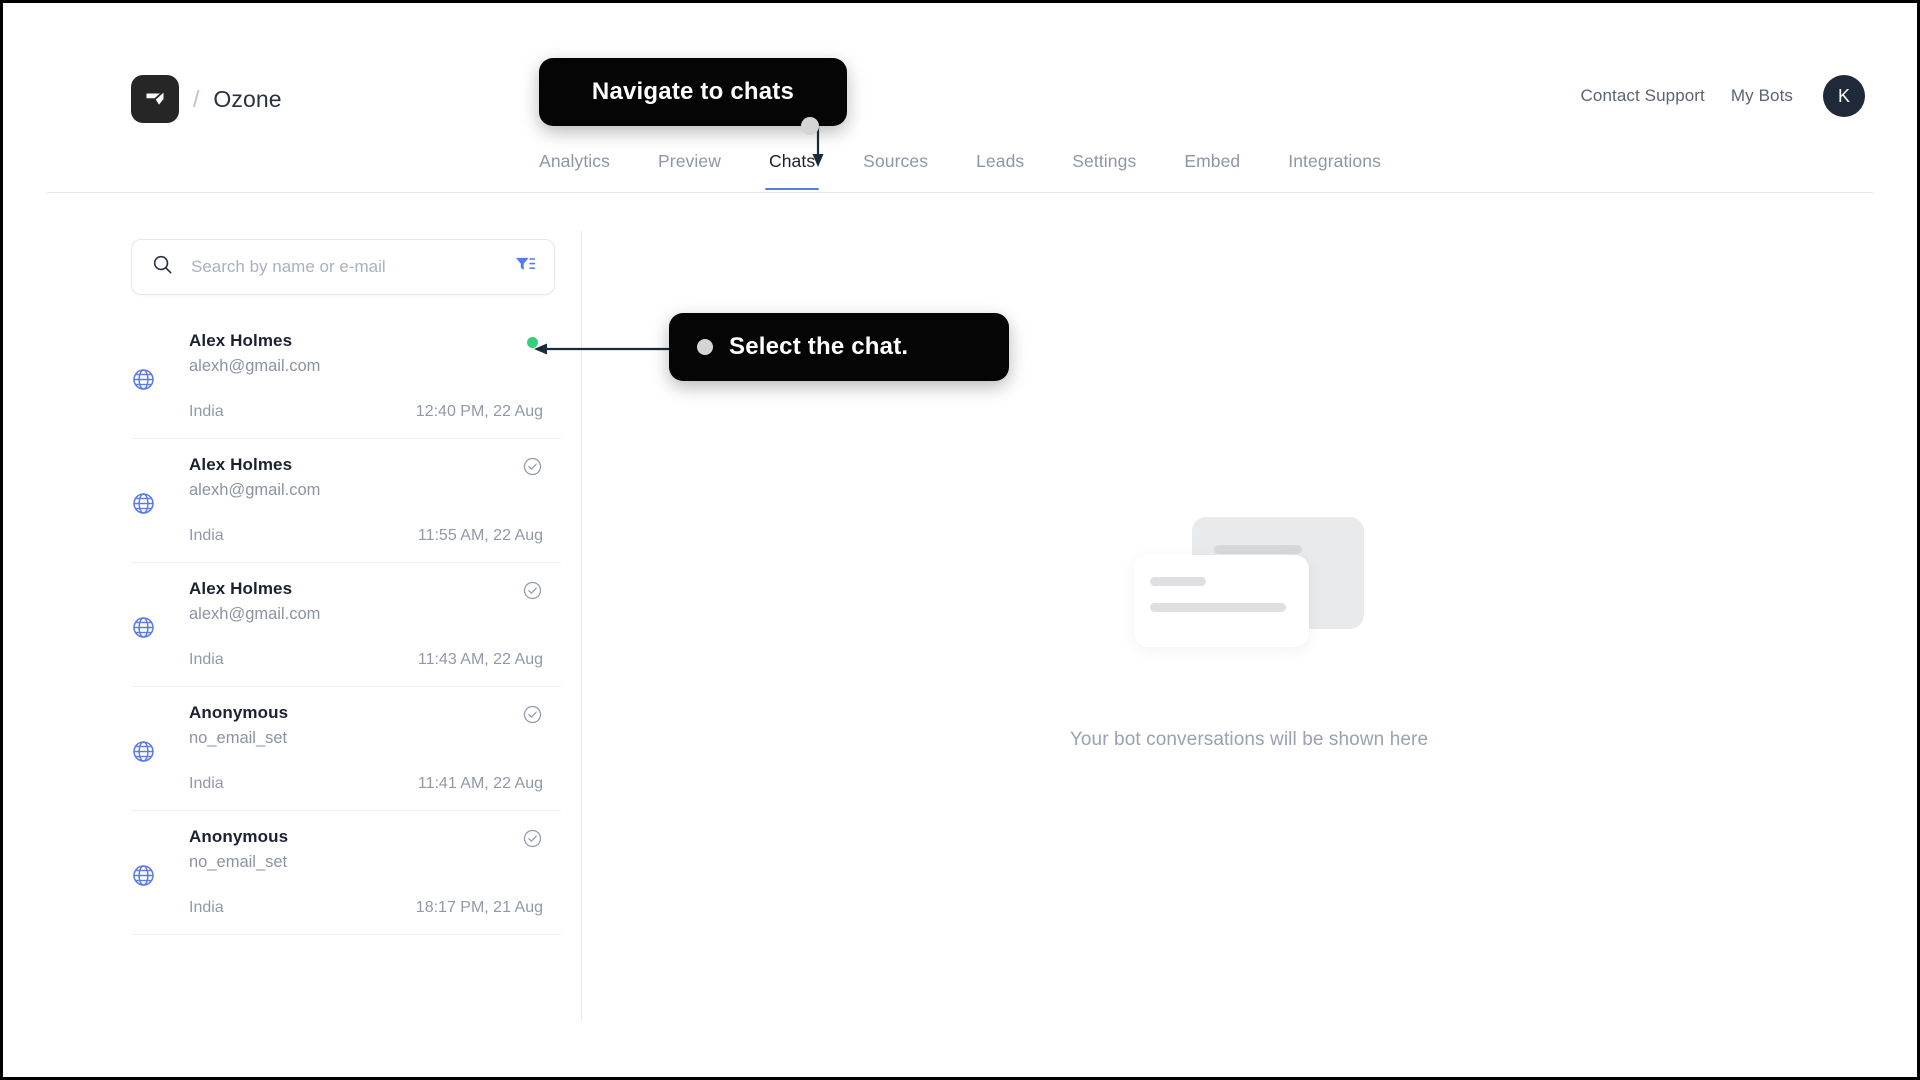  I want to click on tab-integrations: Integrations, so click(1334, 170).